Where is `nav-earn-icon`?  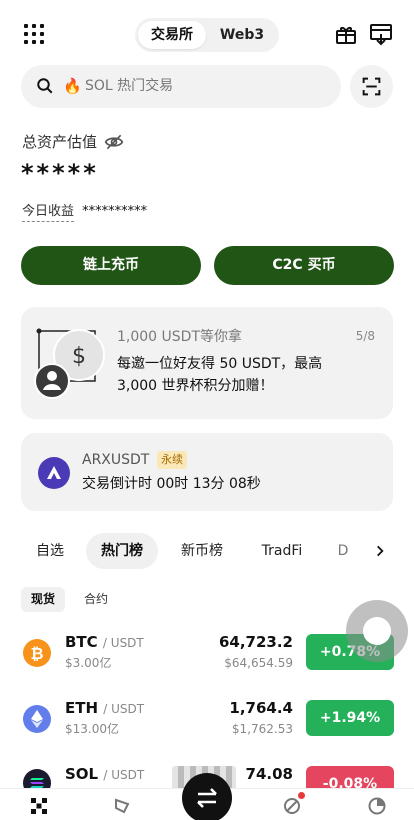
nav-earn-icon is located at coordinates (292, 806).